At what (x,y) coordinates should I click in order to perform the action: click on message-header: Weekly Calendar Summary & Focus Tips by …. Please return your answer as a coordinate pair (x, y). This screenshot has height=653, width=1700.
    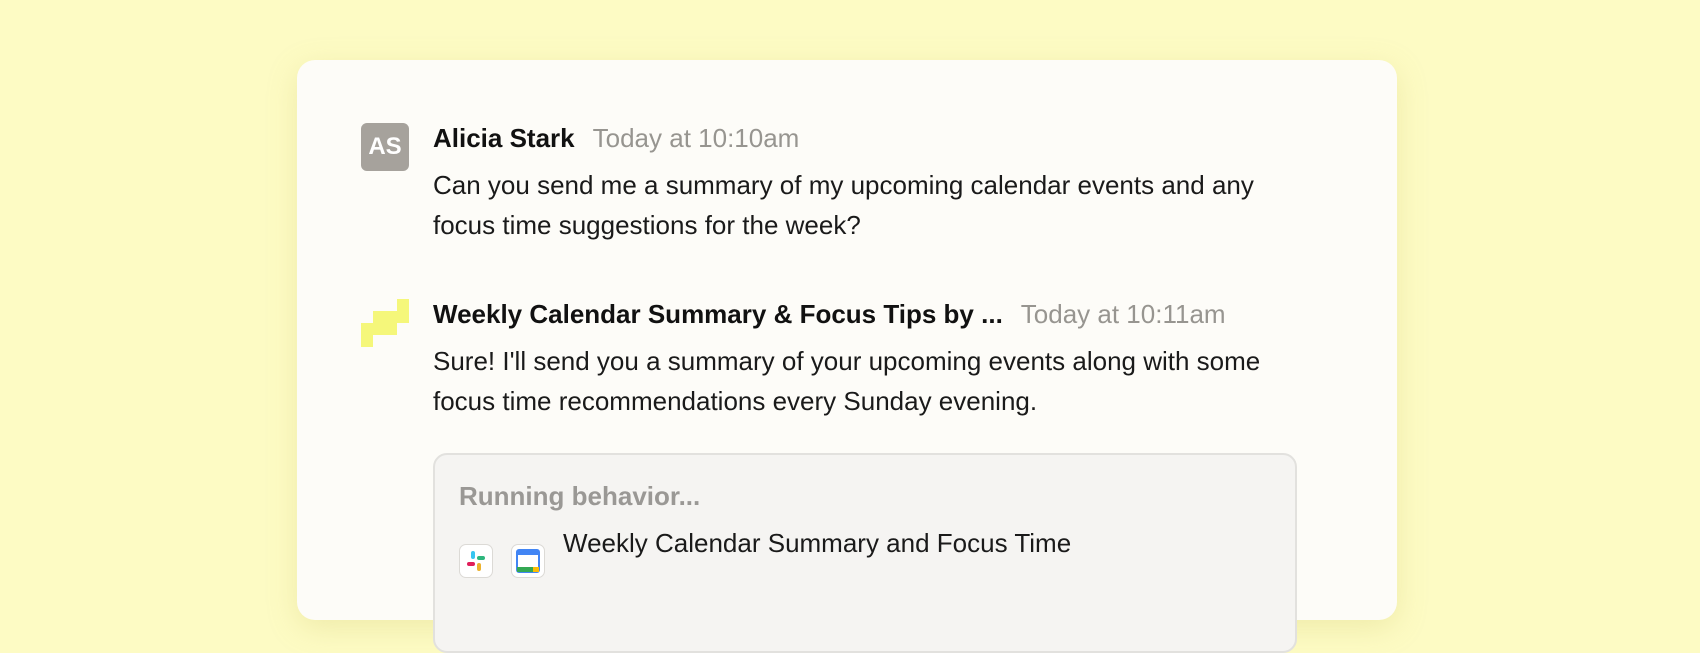
    Looking at the image, I should click on (867, 316).